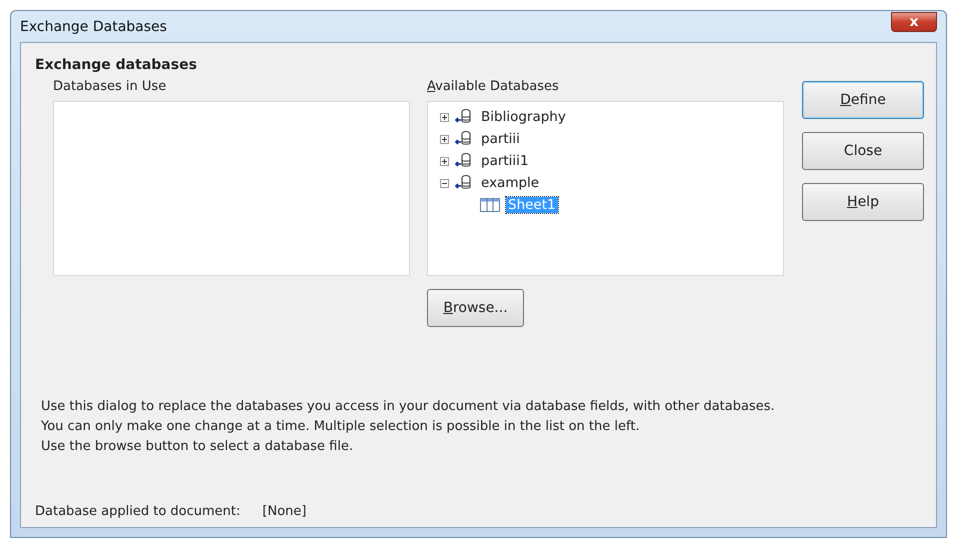  What do you see at coordinates (493, 86) in the screenshot?
I see `available-databases-label: Available Databases` at bounding box center [493, 86].